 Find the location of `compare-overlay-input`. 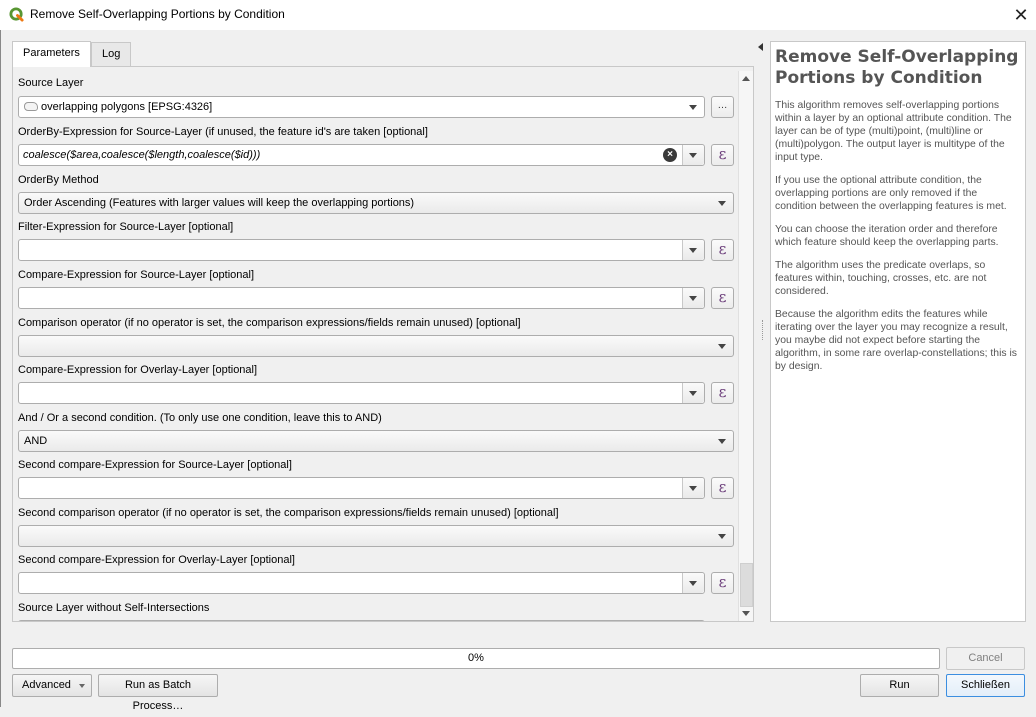

compare-overlay-input is located at coordinates (350, 393).